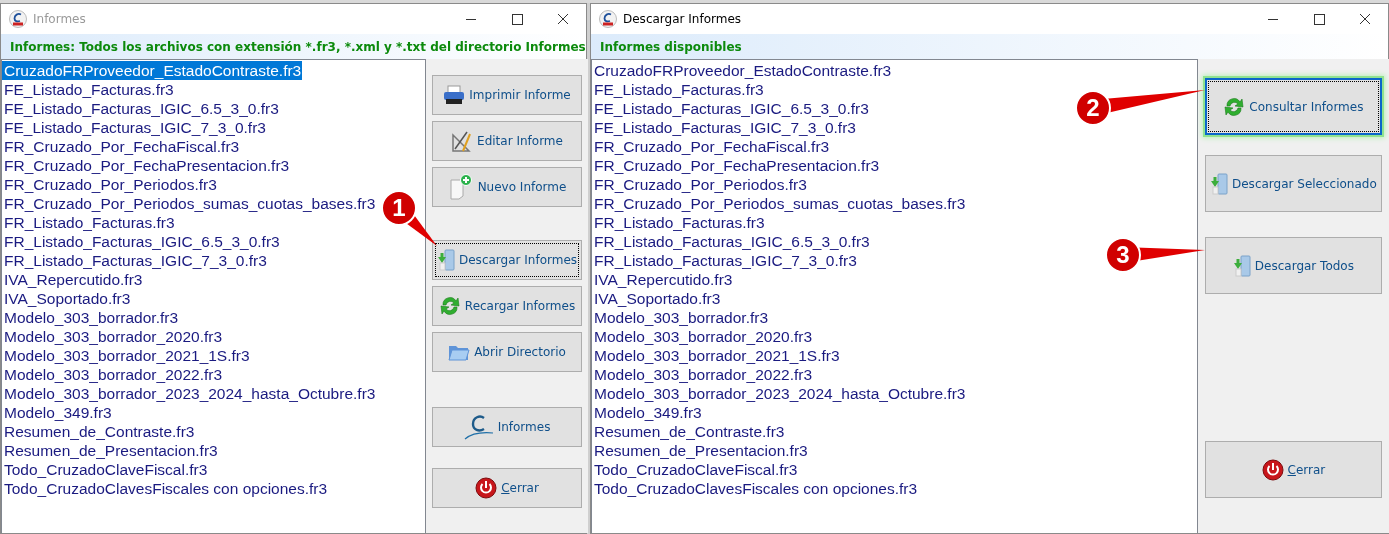  Describe the element at coordinates (1123, 255) in the screenshot. I see `callout-number: 3` at that location.